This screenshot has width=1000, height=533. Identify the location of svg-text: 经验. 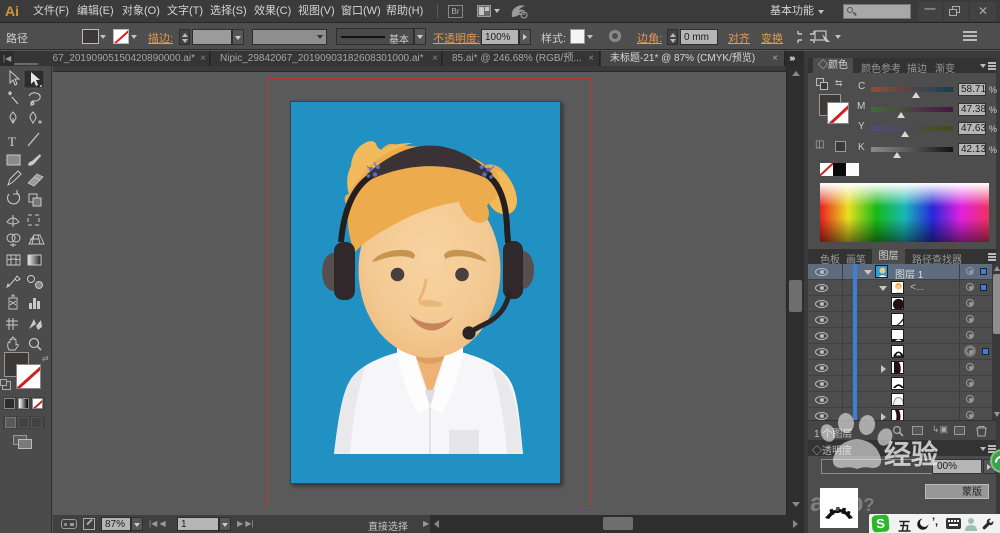
(911, 454).